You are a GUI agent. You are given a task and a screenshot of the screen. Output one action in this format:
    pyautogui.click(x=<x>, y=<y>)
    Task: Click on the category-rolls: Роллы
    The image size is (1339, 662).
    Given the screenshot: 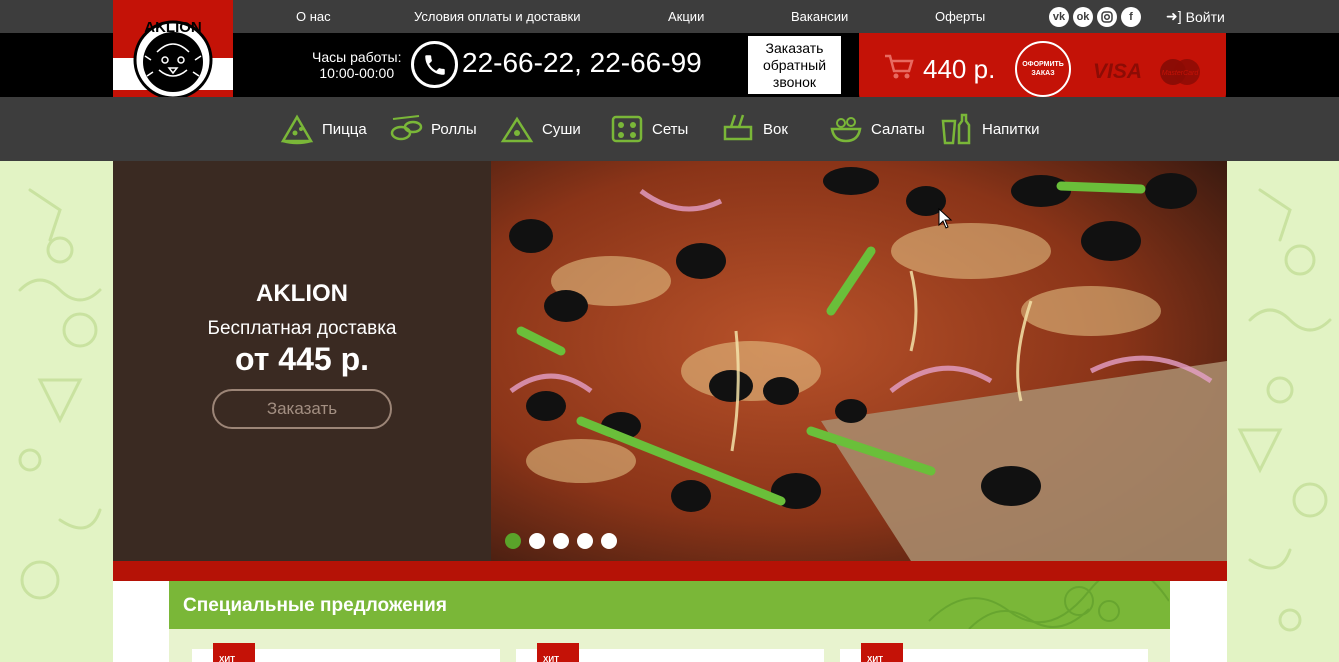 What is the action you would take?
    pyautogui.click(x=433, y=129)
    